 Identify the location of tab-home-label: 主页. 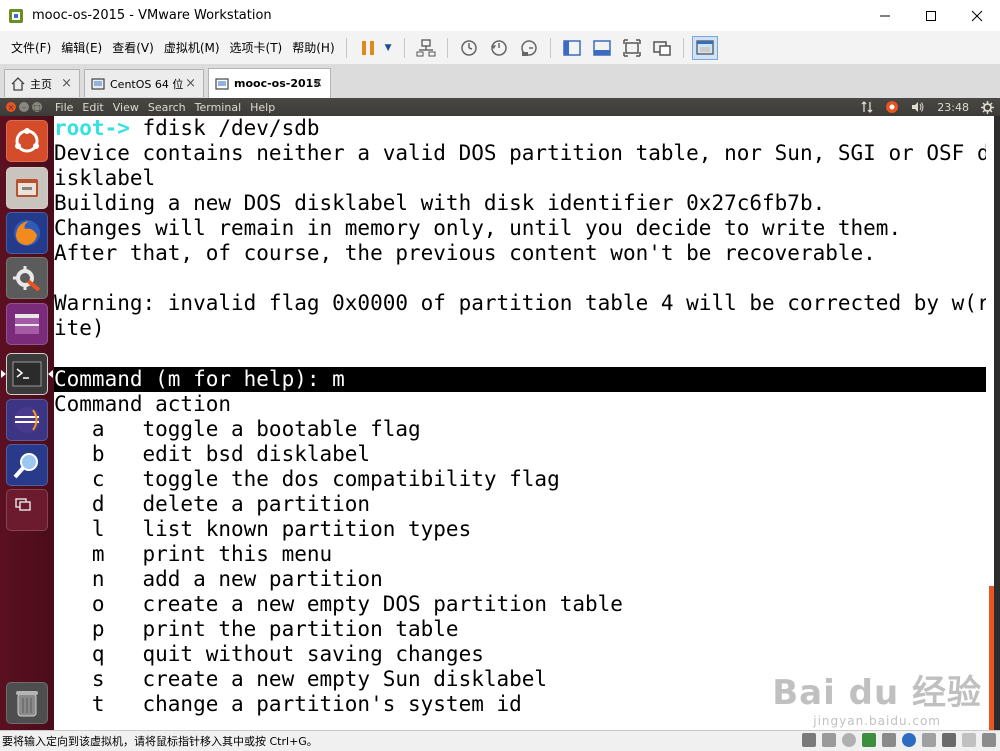
(41, 84).